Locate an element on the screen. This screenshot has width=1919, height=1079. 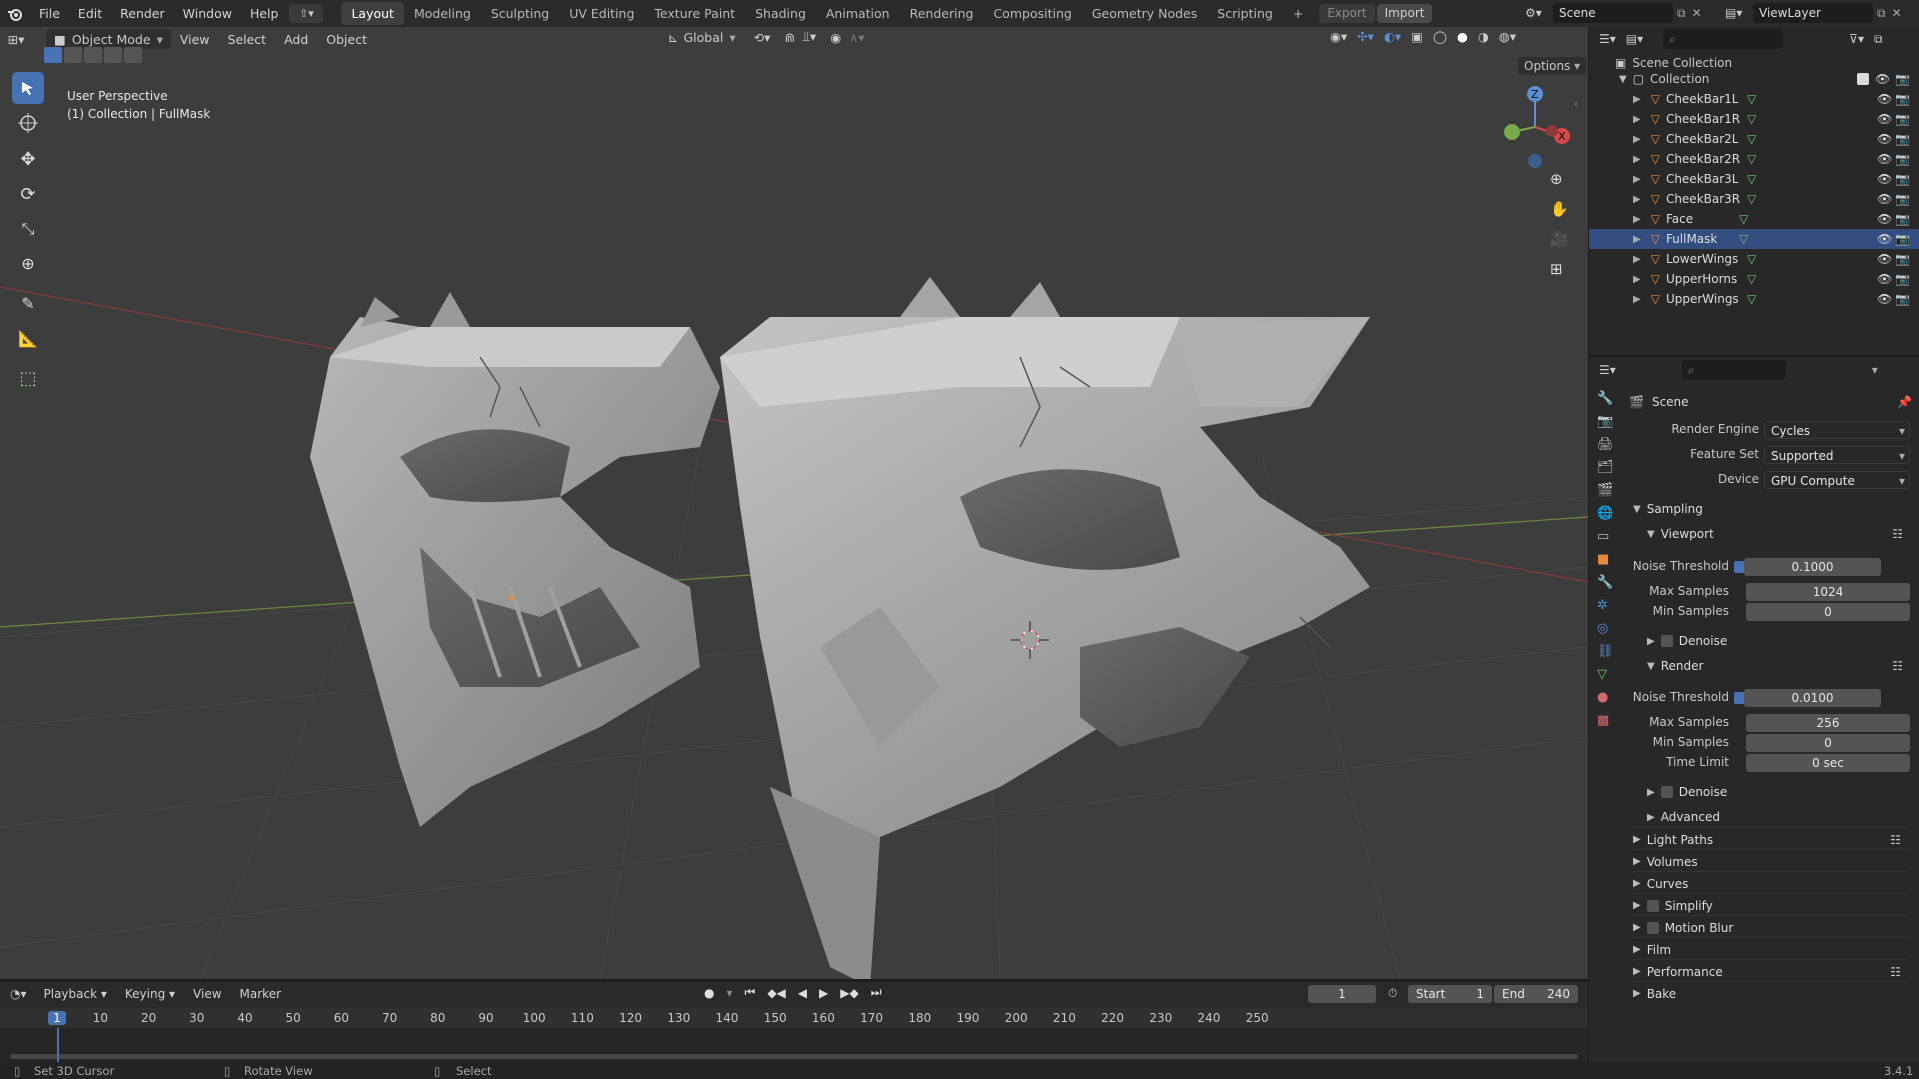
solid-shading-icon: ● is located at coordinates (1462, 36).